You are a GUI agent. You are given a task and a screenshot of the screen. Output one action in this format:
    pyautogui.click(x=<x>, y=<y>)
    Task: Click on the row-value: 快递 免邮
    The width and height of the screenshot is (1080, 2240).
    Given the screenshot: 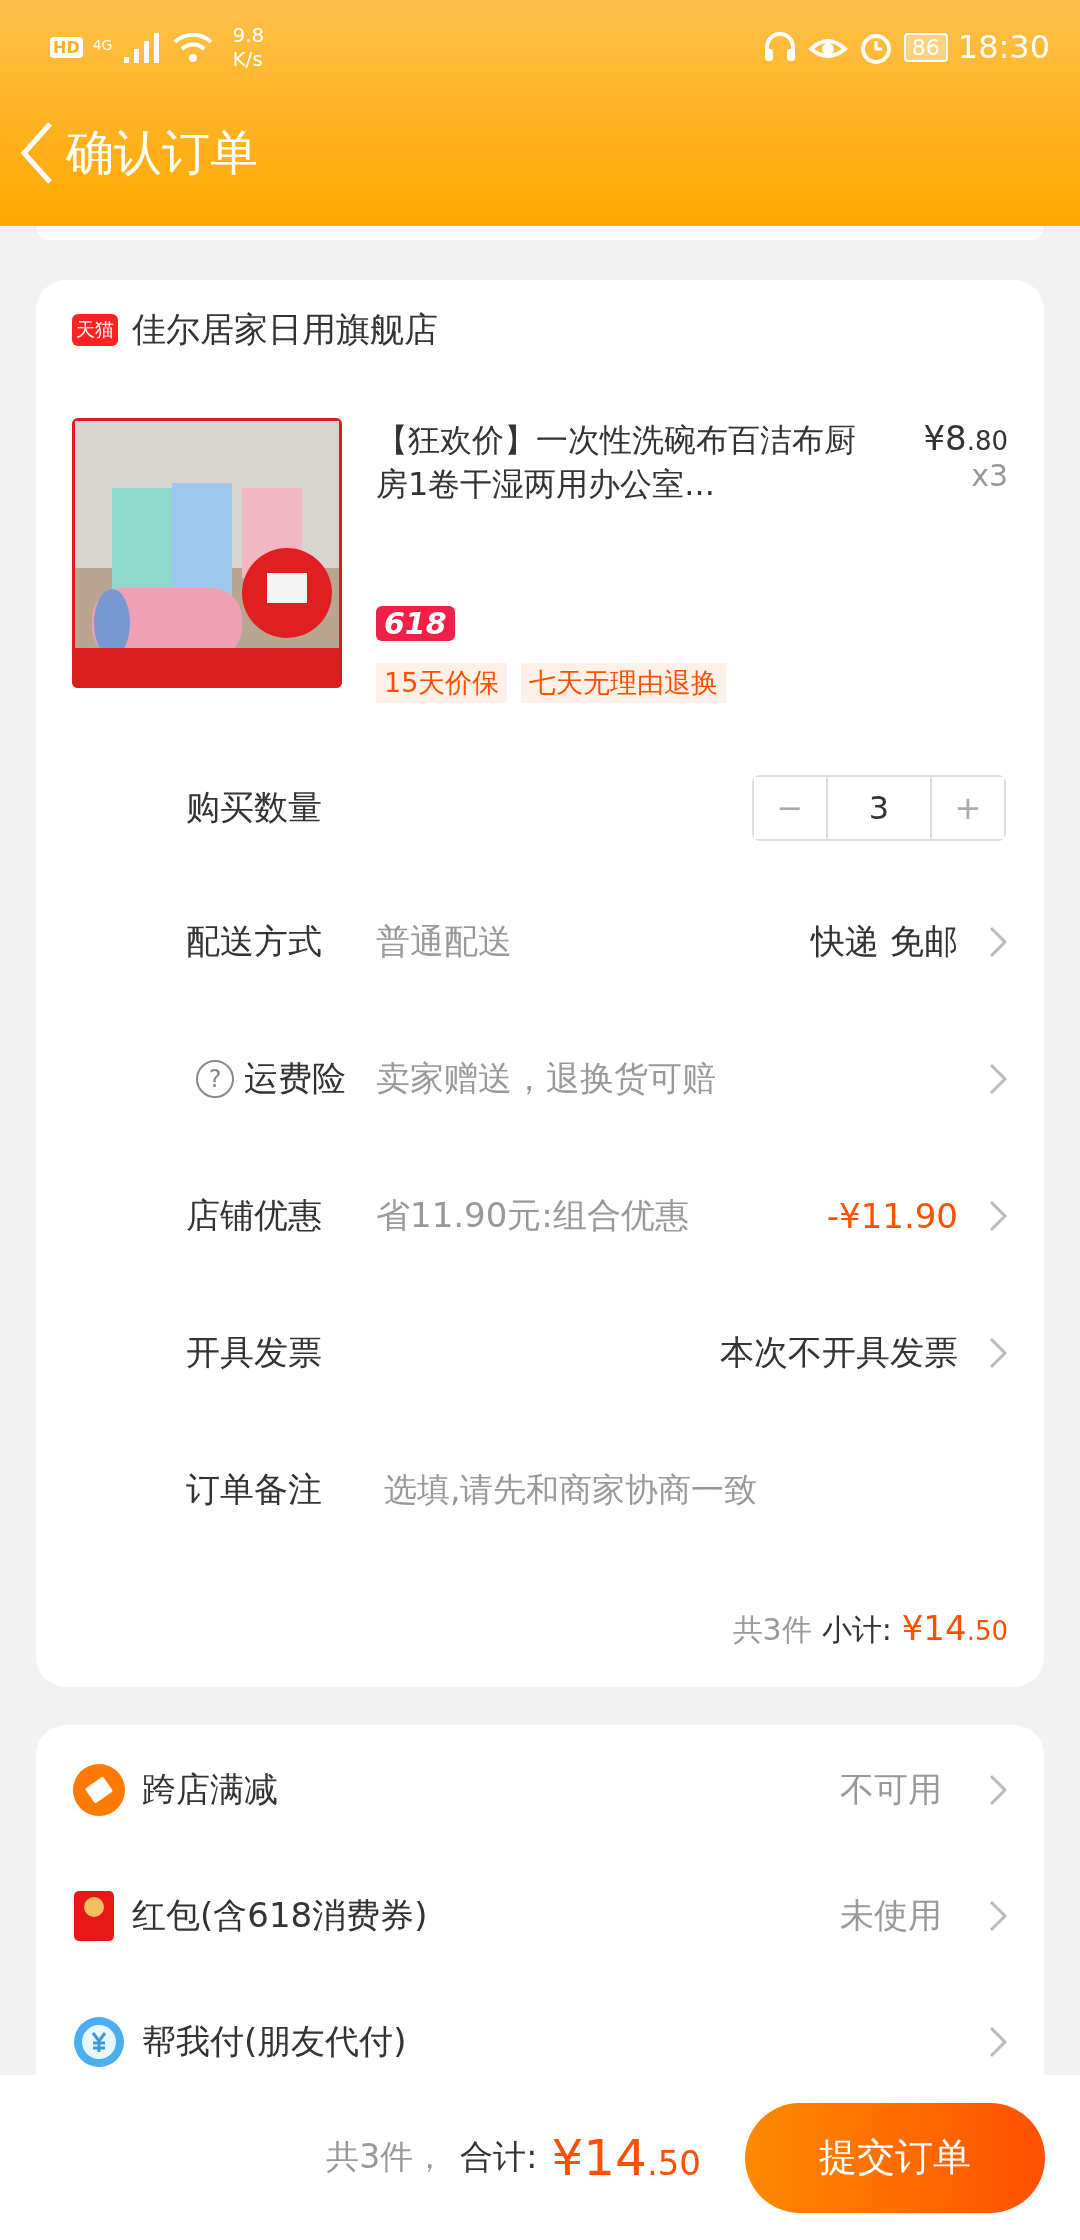 What is the action you would take?
    pyautogui.click(x=884, y=941)
    